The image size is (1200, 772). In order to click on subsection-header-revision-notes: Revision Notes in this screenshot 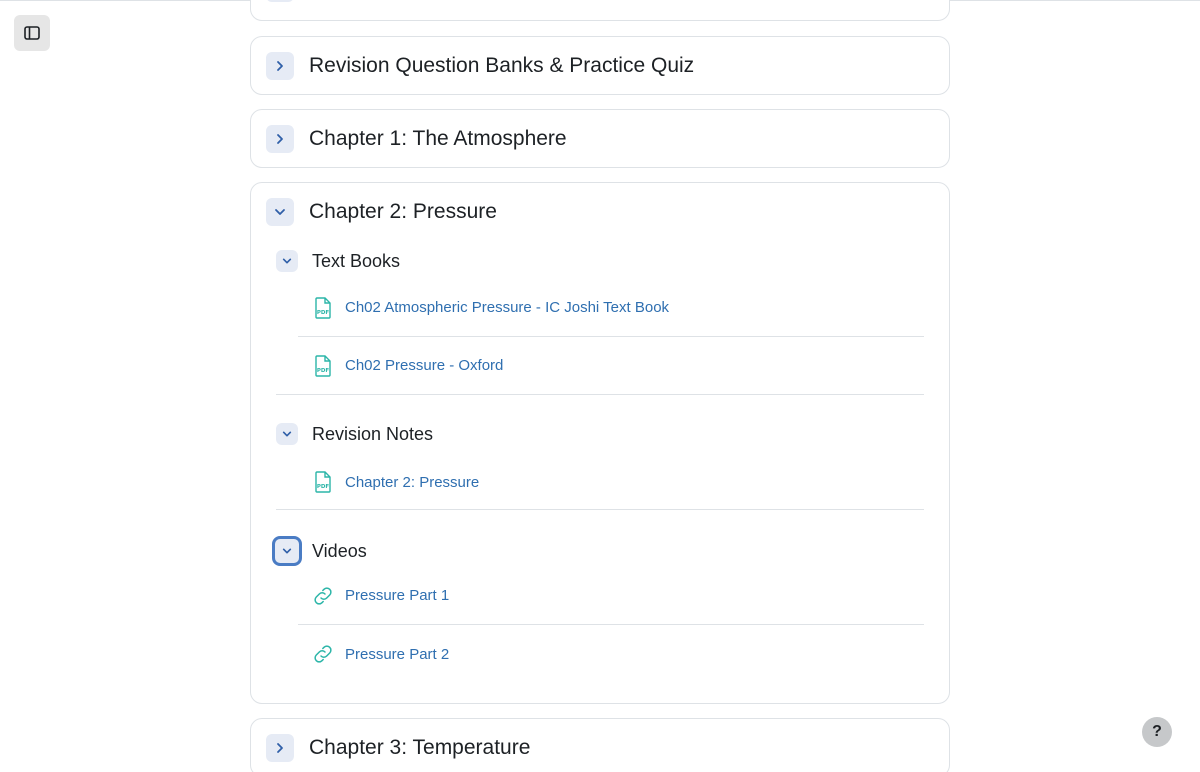, I will do `click(354, 434)`.